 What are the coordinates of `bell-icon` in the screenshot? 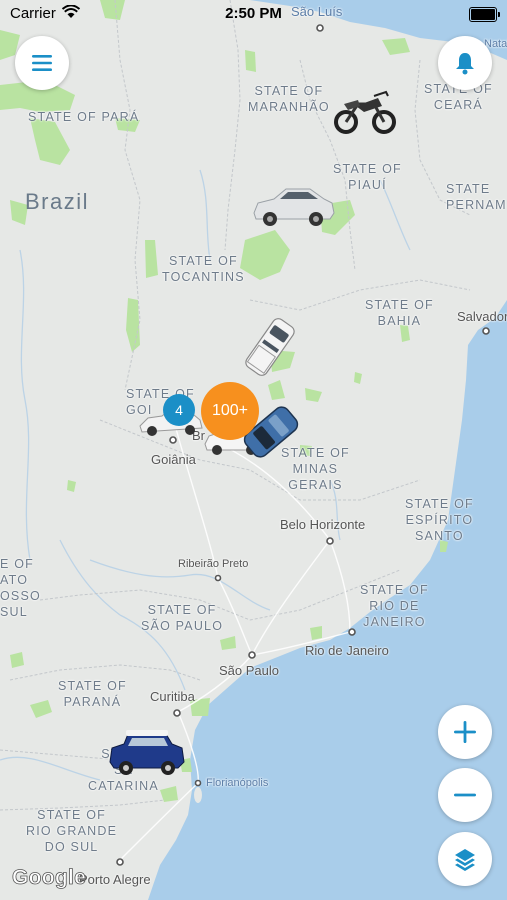 It's located at (465, 64).